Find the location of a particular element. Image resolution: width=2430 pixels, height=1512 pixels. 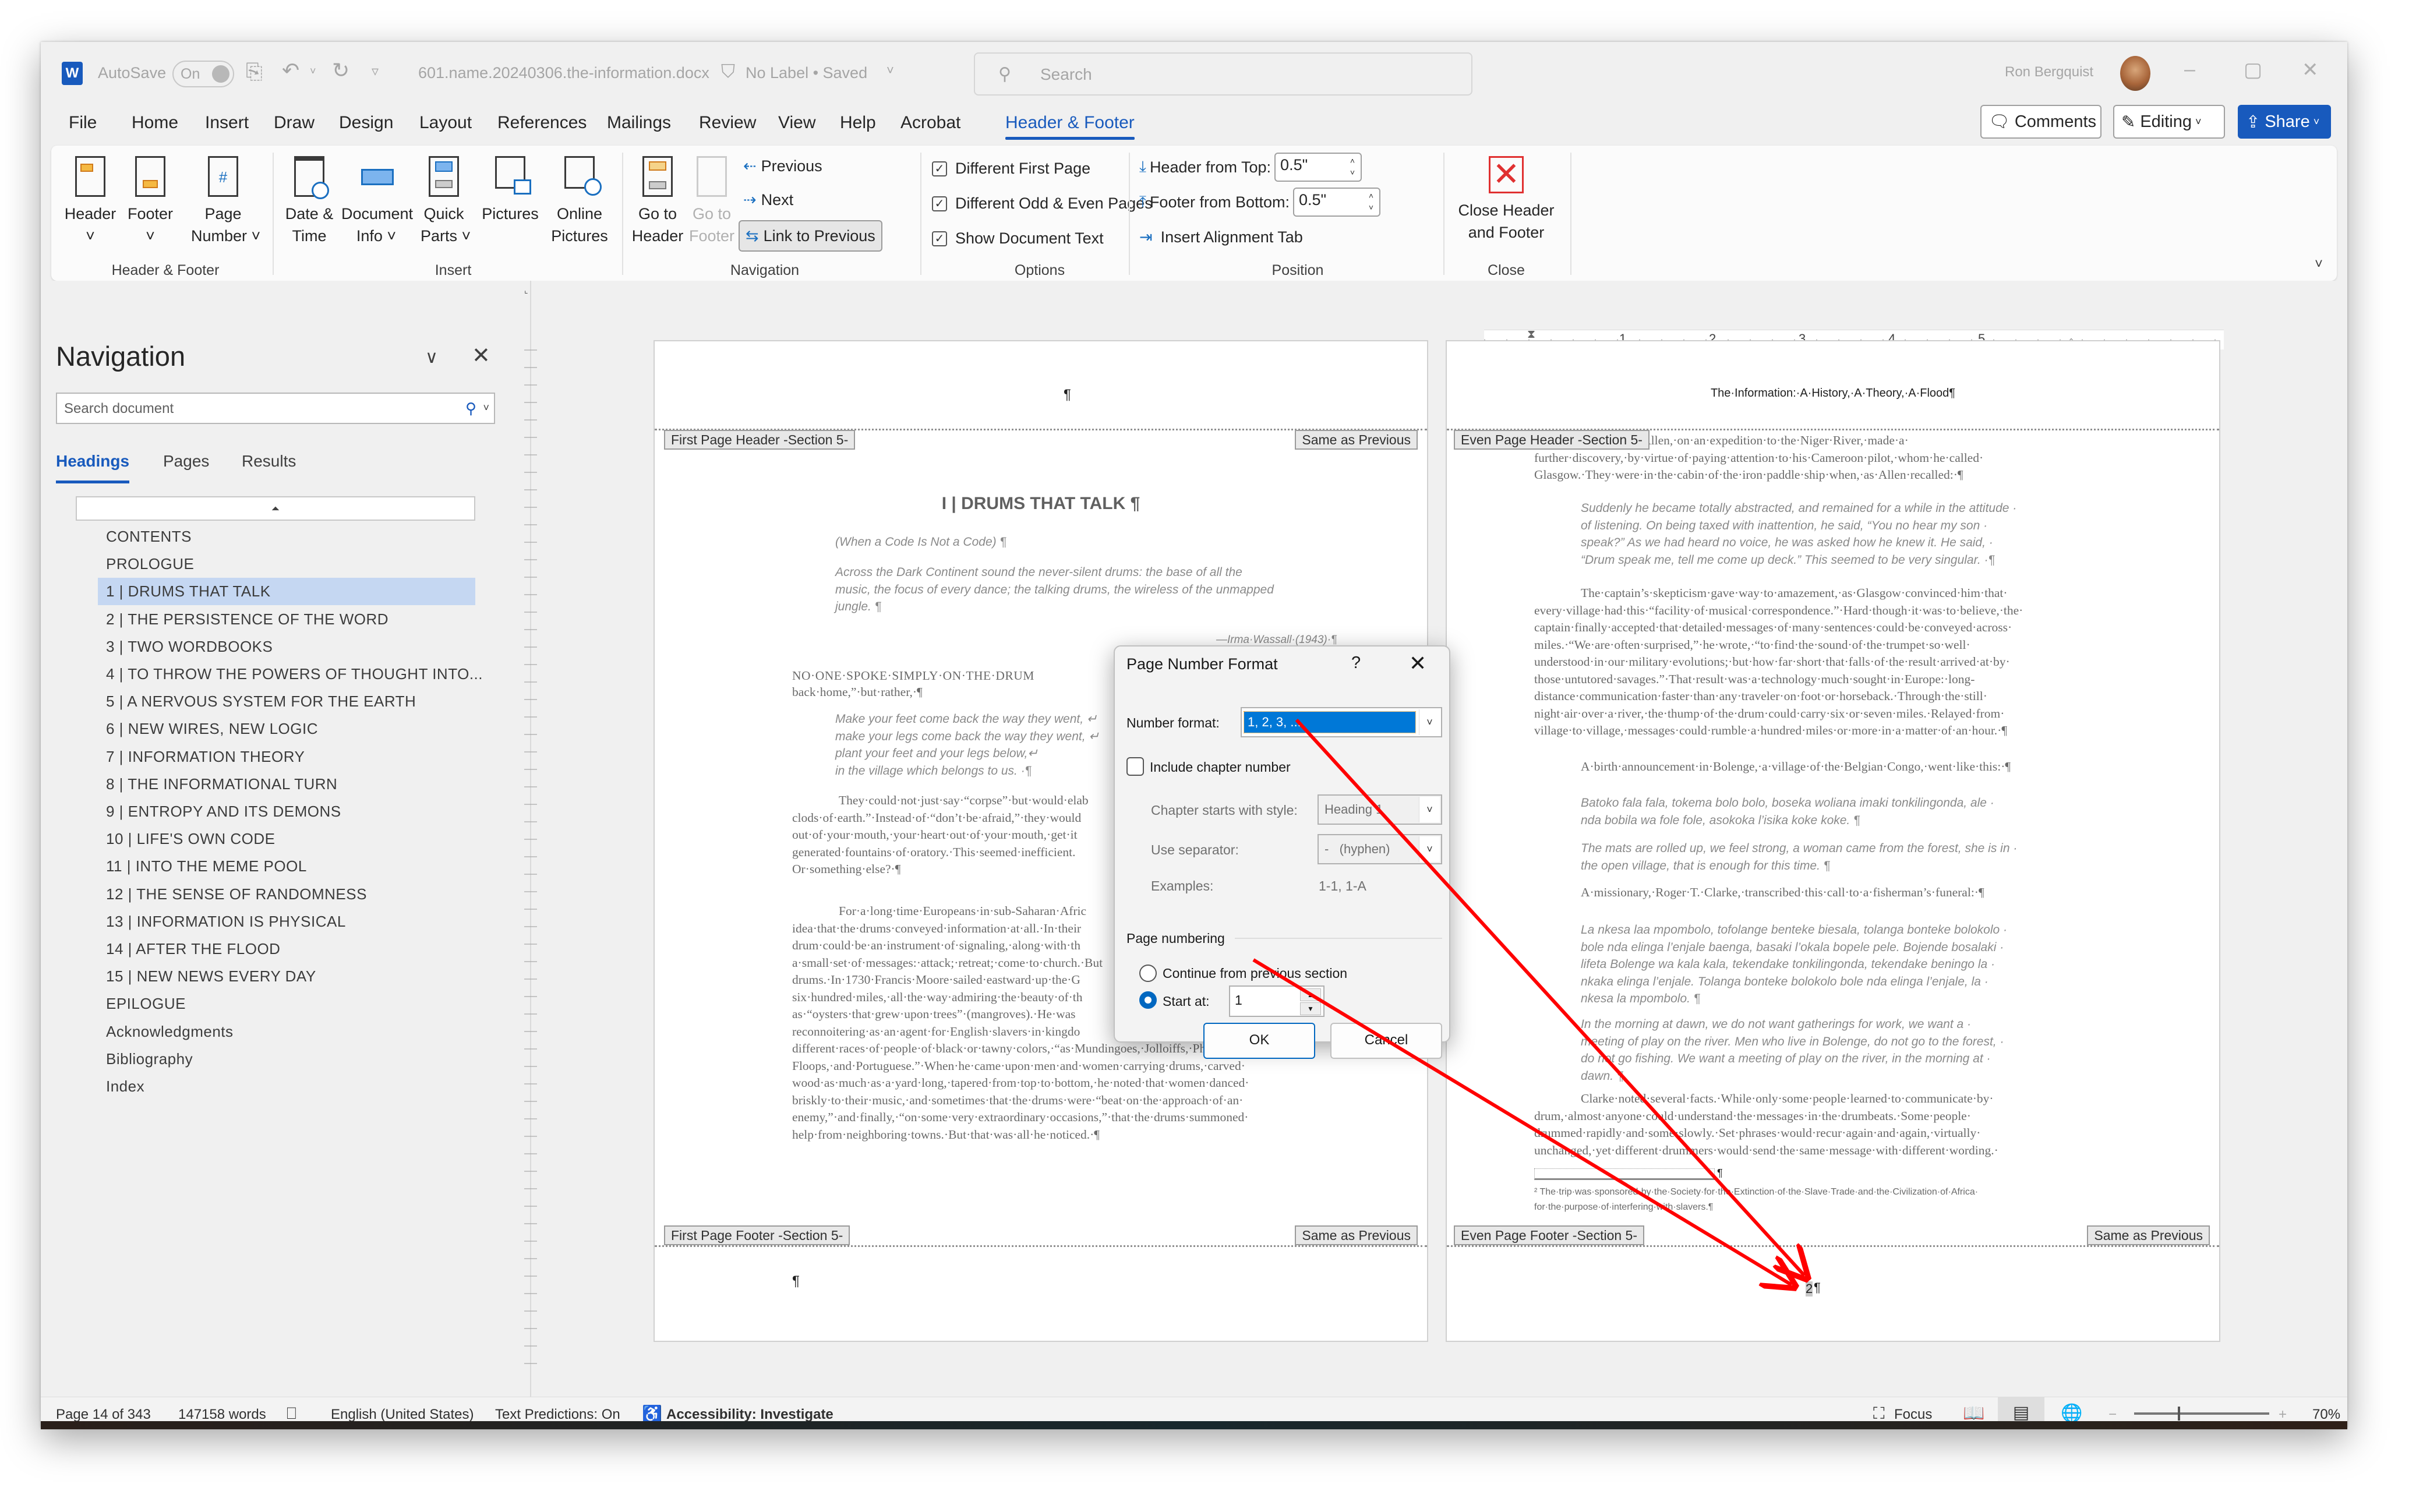

next-button: ⇢ Next is located at coordinates (768, 200).